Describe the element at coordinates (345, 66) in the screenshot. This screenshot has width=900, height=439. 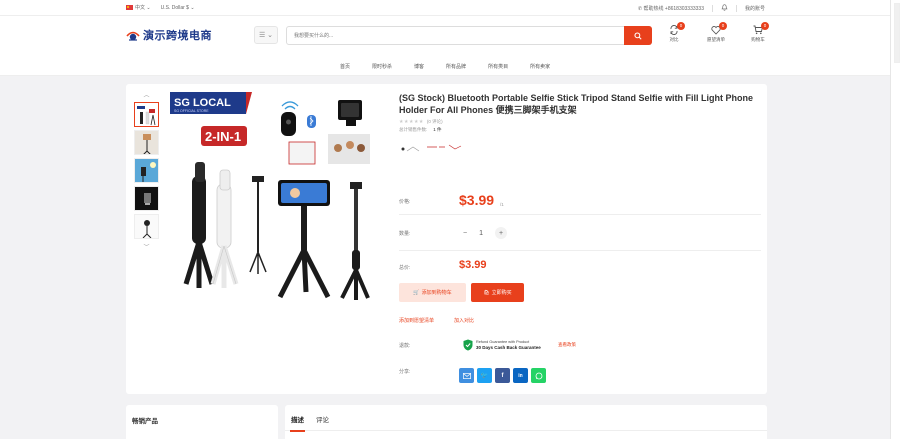
I see `nav-item-home: 首页` at that location.